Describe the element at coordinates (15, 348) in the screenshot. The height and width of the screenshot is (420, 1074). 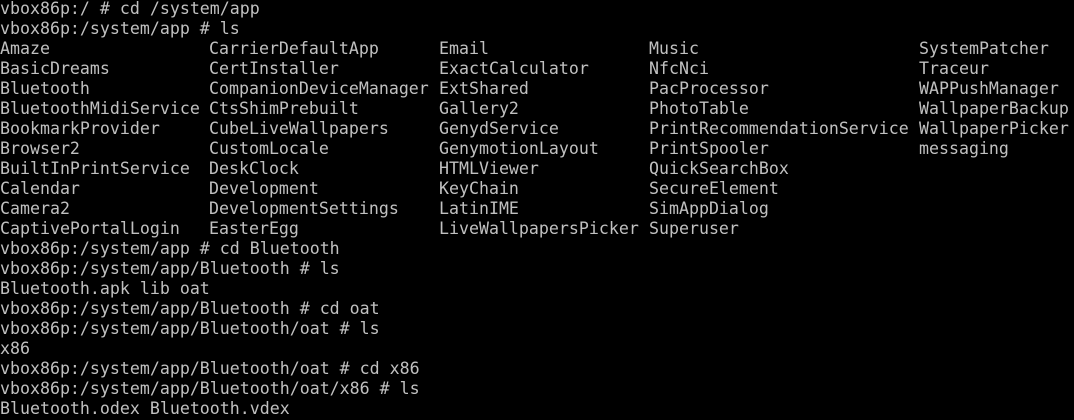
I see `terminal-line: x86` at that location.